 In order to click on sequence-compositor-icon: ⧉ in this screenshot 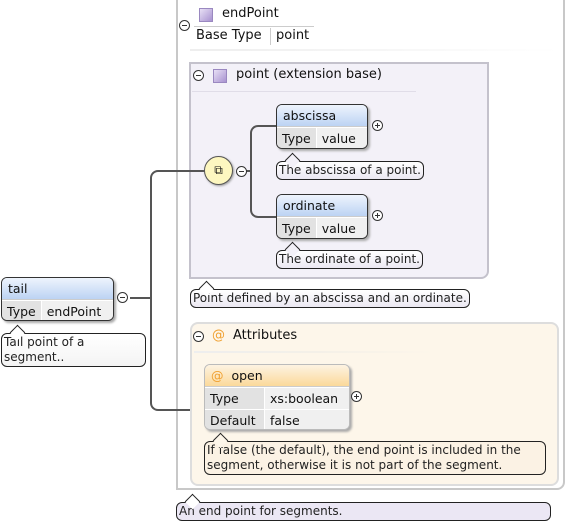, I will do `click(218, 170)`.